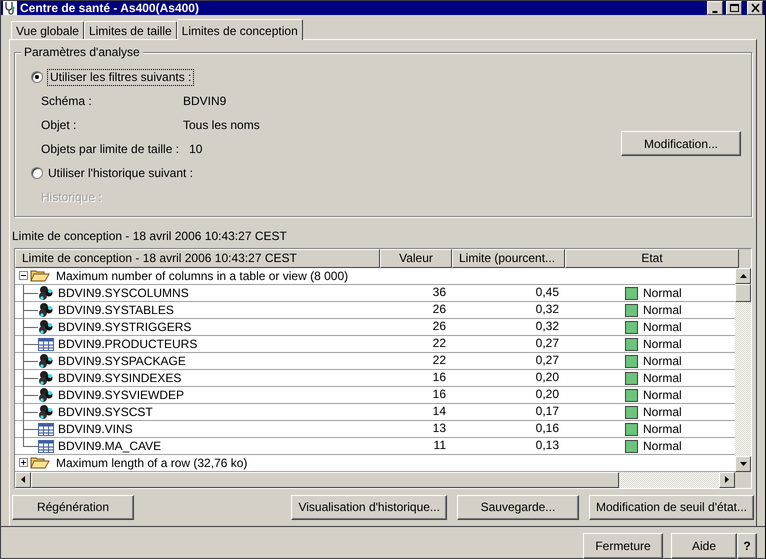 The image size is (766, 559). I want to click on maximize-icon, so click(734, 8).